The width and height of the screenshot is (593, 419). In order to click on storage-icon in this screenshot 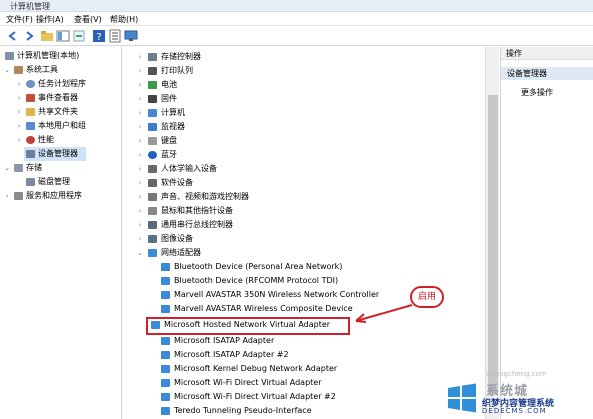, I will do `click(18, 168)`.